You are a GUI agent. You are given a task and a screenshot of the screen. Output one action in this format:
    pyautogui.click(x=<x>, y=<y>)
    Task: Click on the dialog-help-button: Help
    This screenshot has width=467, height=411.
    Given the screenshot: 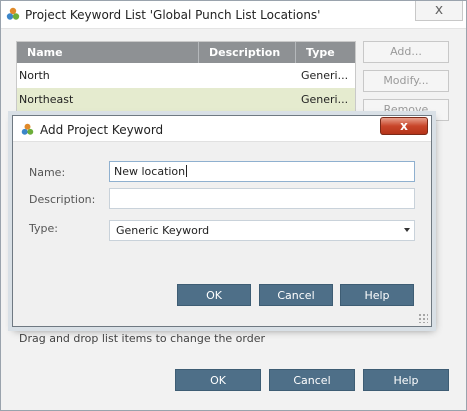 What is the action you would take?
    pyautogui.click(x=377, y=295)
    